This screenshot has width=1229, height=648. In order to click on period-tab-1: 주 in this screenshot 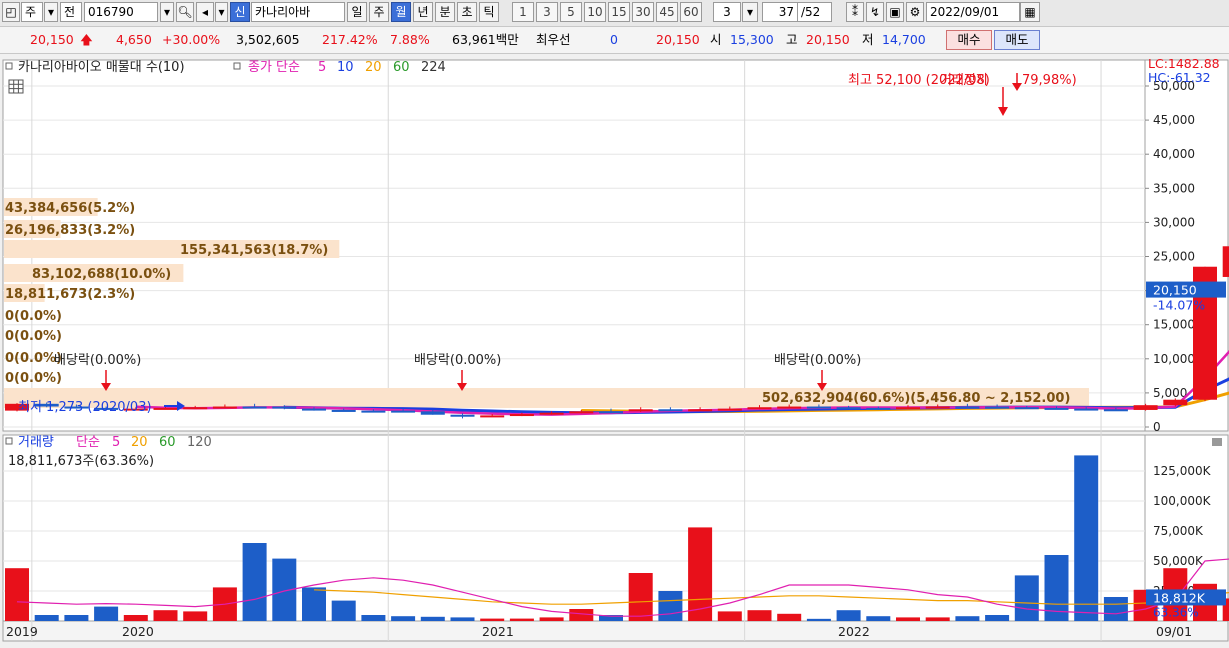, I will do `click(379, 12)`.